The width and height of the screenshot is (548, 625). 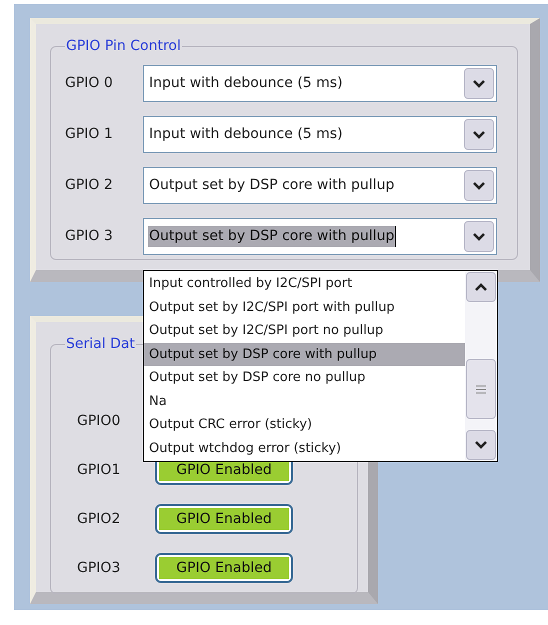 I want to click on gpio-label: GPIO2, so click(x=99, y=519).